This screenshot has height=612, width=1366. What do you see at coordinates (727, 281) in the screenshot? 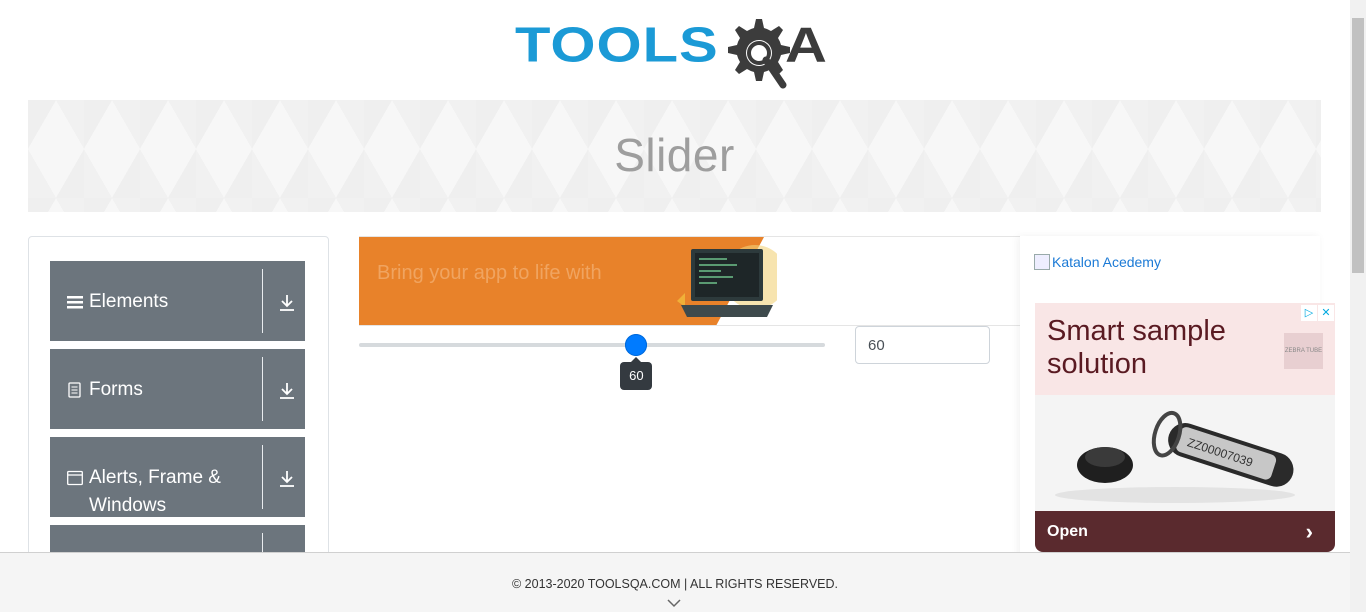
I see `laptop-icon` at bounding box center [727, 281].